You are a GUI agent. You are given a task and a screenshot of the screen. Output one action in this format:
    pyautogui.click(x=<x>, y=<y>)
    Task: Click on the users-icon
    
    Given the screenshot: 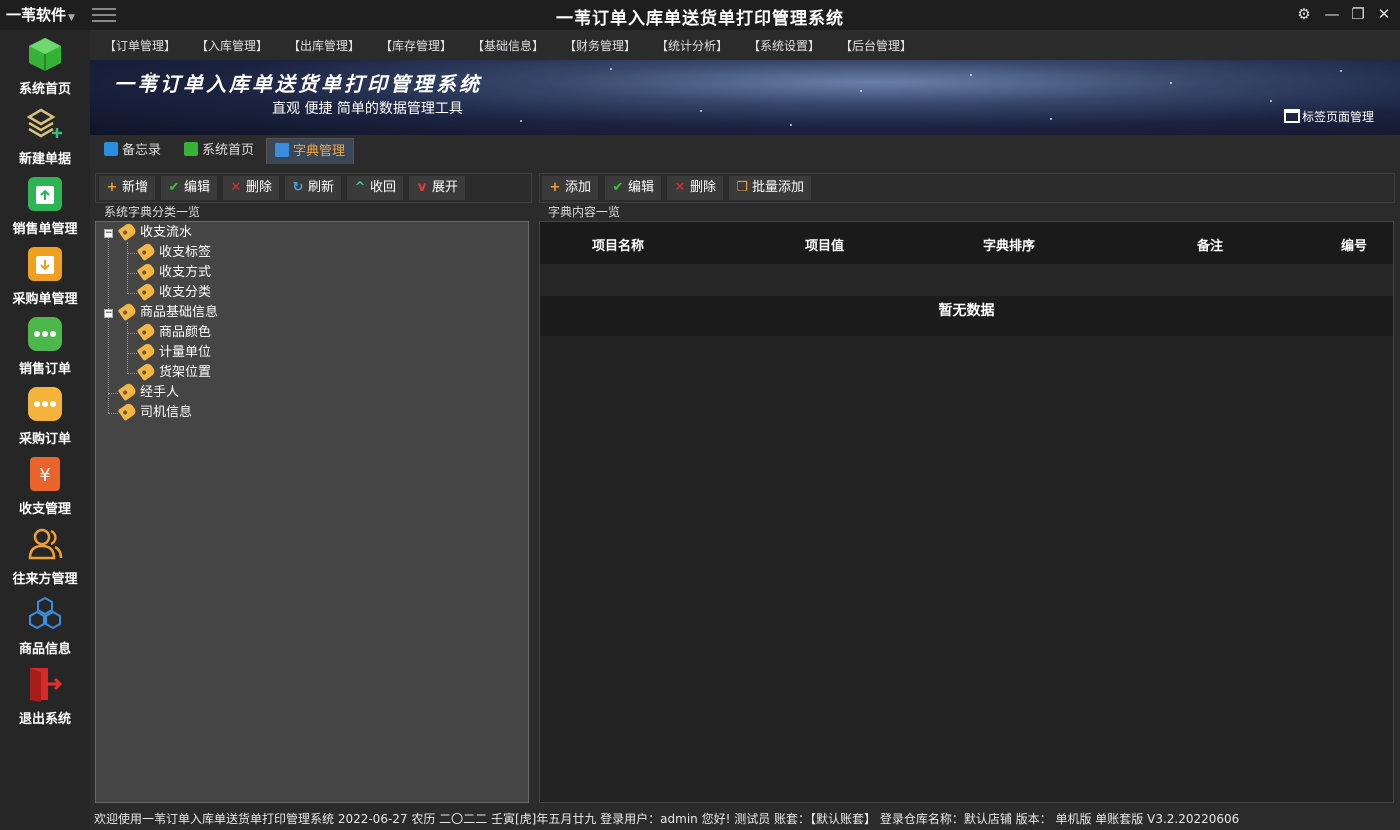 What is the action you would take?
    pyautogui.click(x=45, y=544)
    